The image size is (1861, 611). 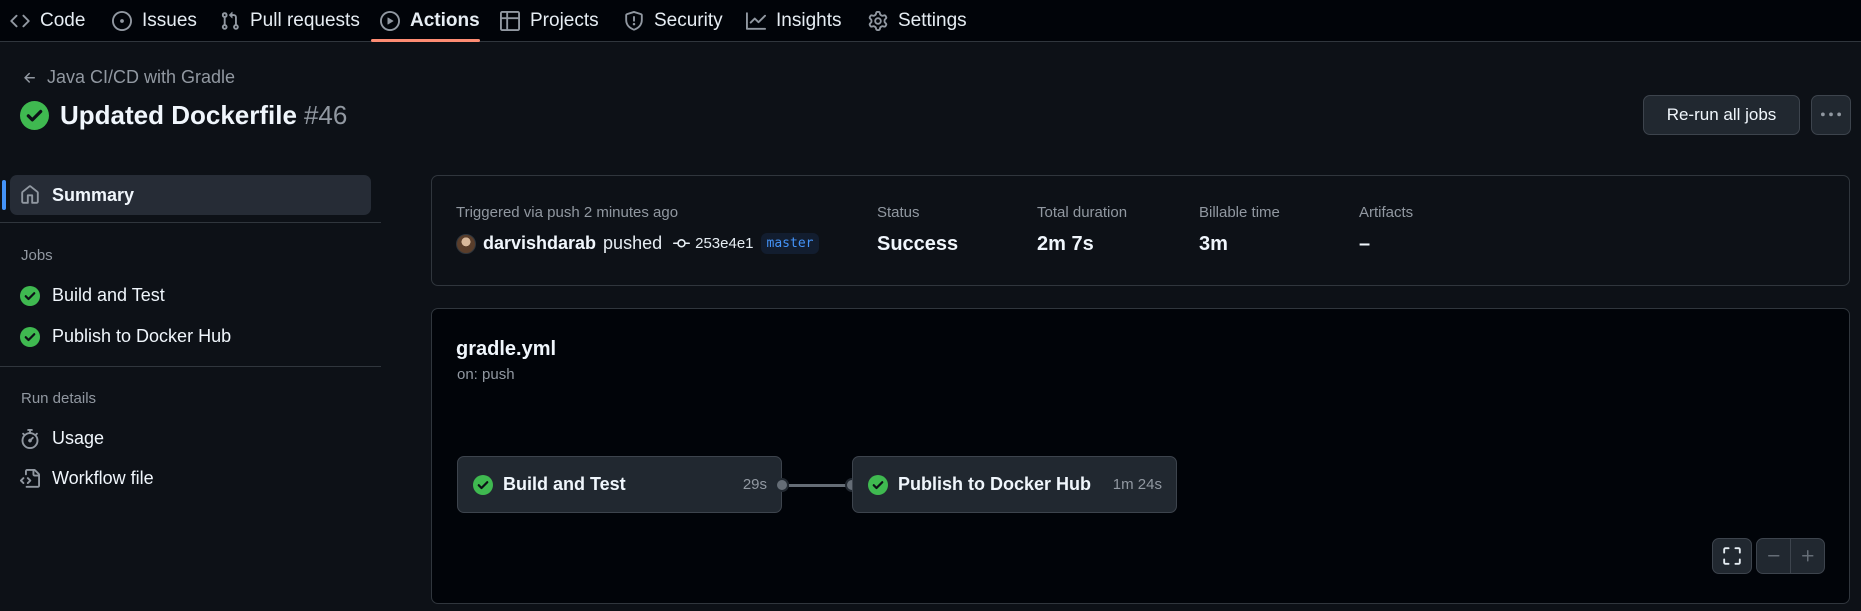 What do you see at coordinates (567, 212) in the screenshot?
I see `trigger-text: Triggered via push 2 minutes ago` at bounding box center [567, 212].